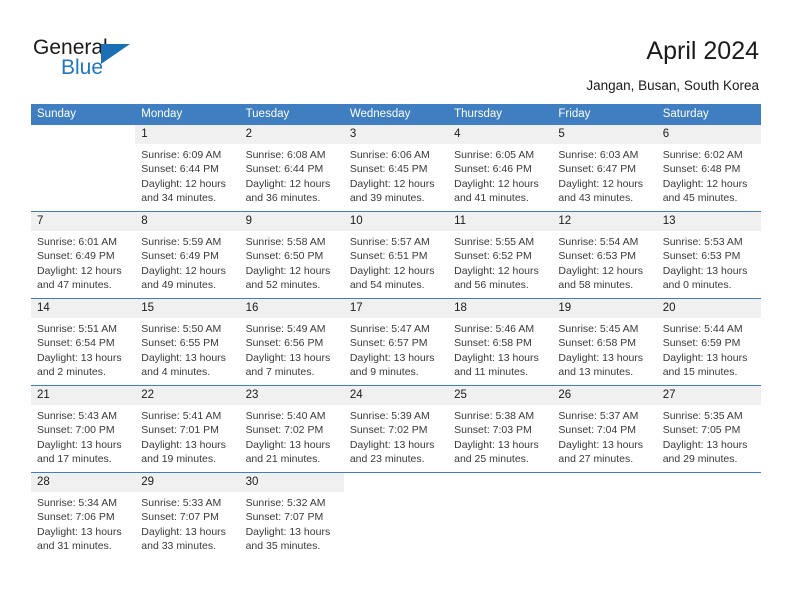 The width and height of the screenshot is (792, 612). What do you see at coordinates (389, 329) in the screenshot?
I see `sunrise-text: Sunrise: 5:47 AM` at bounding box center [389, 329].